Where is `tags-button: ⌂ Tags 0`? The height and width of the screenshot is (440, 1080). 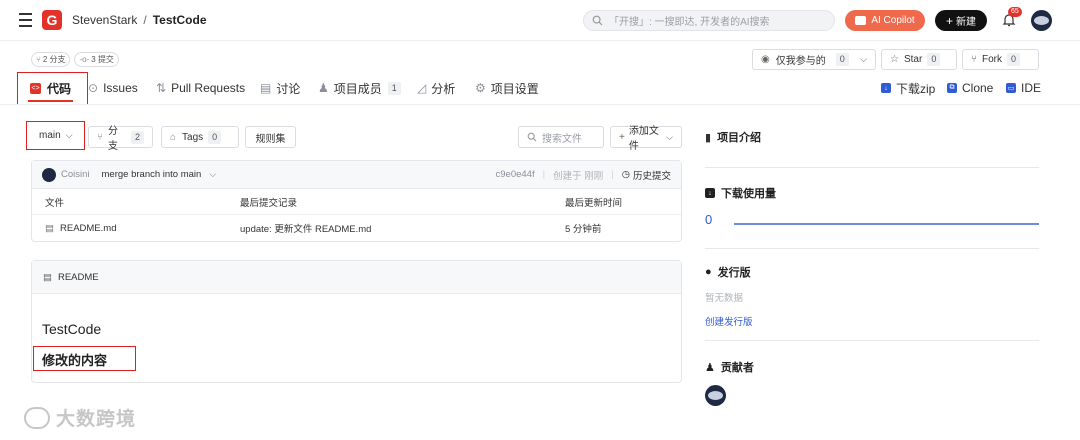
tags-button: ⌂ Tags 0 is located at coordinates (200, 137).